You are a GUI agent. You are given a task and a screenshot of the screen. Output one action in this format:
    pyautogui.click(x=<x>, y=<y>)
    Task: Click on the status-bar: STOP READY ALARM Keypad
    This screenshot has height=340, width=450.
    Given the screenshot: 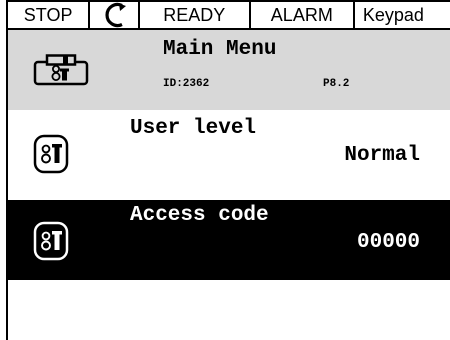 What is the action you would take?
    pyautogui.click(x=228, y=15)
    